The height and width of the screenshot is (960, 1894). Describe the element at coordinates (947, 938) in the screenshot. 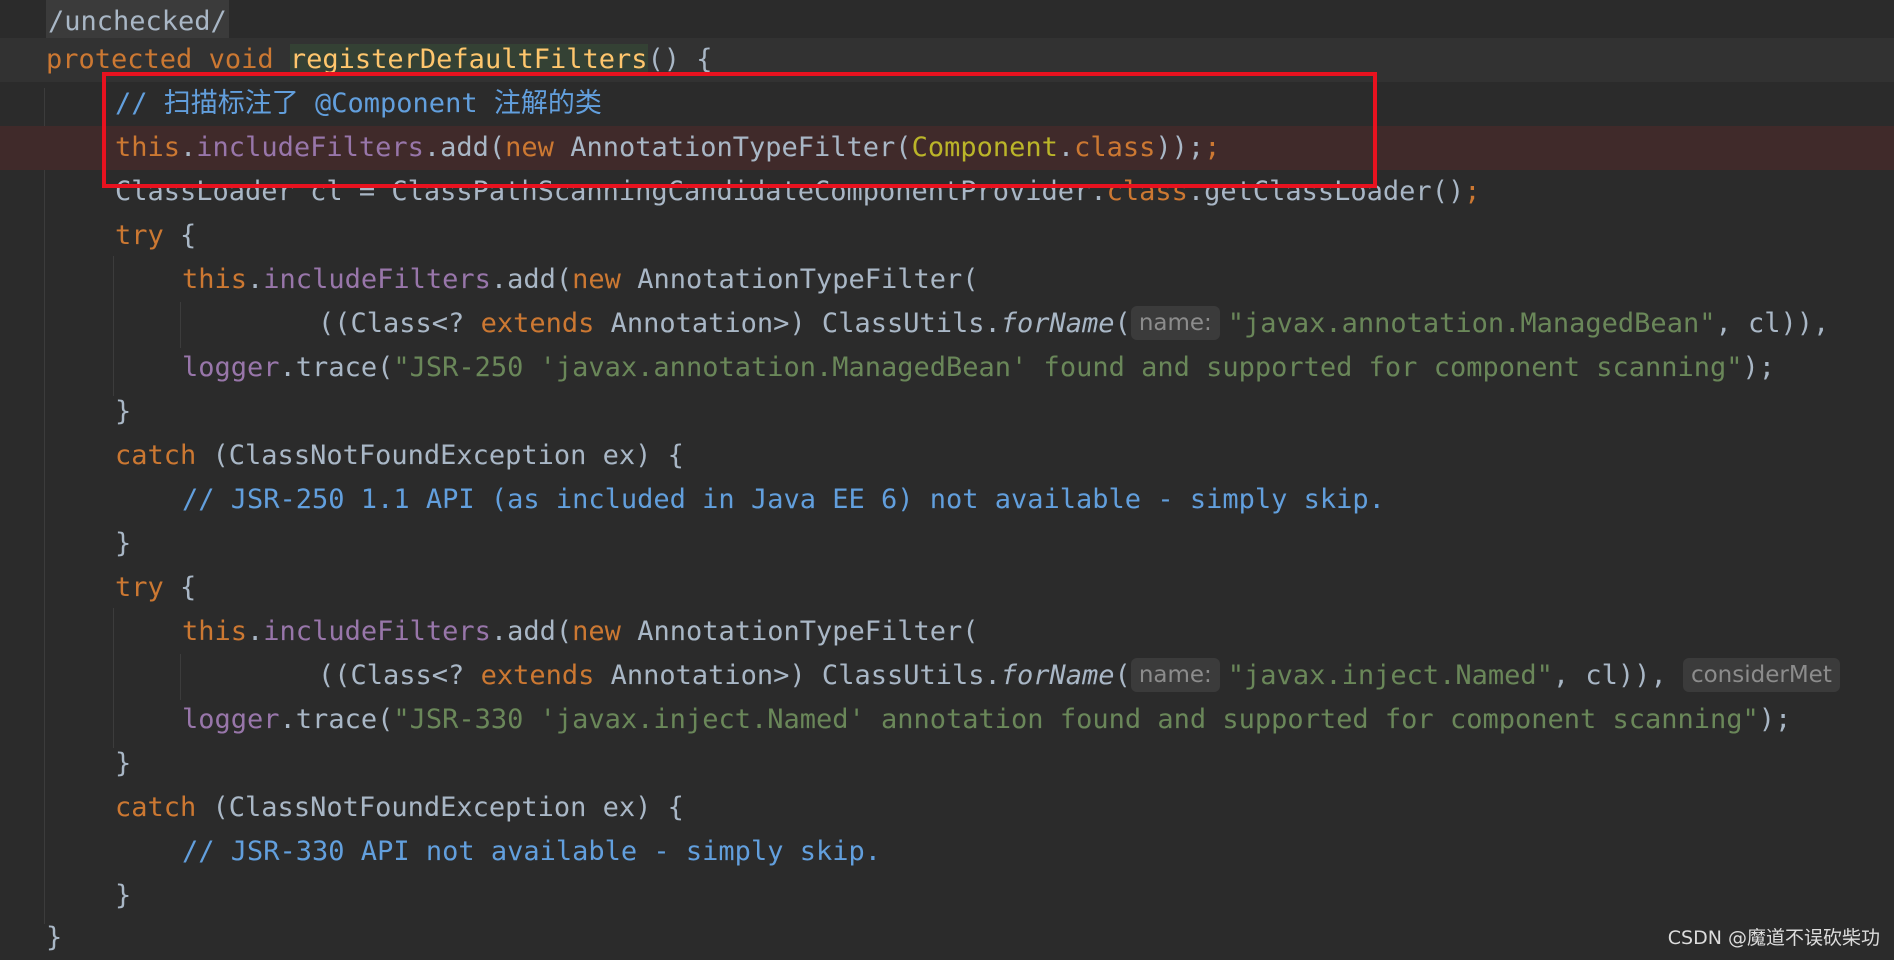

I see `code-line-22: }` at that location.